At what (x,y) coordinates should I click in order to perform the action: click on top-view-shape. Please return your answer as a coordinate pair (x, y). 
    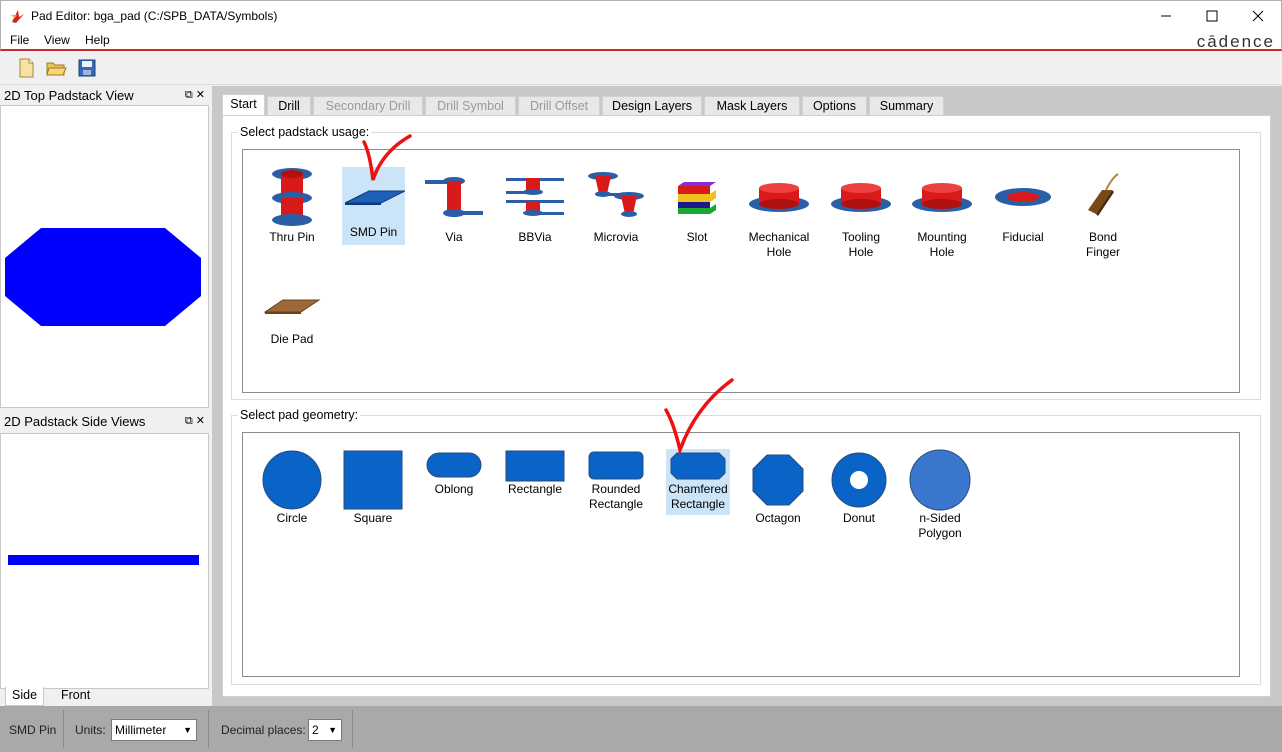
    Looking at the image, I should click on (103, 277).